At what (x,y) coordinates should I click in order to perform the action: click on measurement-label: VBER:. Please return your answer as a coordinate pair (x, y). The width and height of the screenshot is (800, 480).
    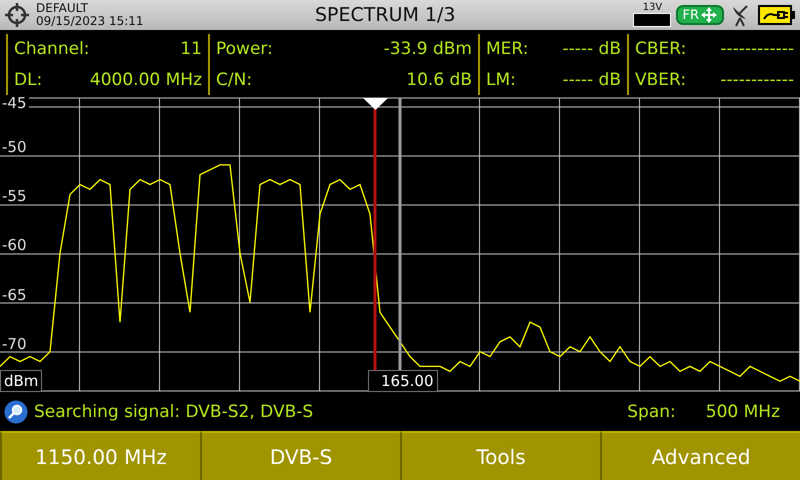
    Looking at the image, I should click on (660, 80).